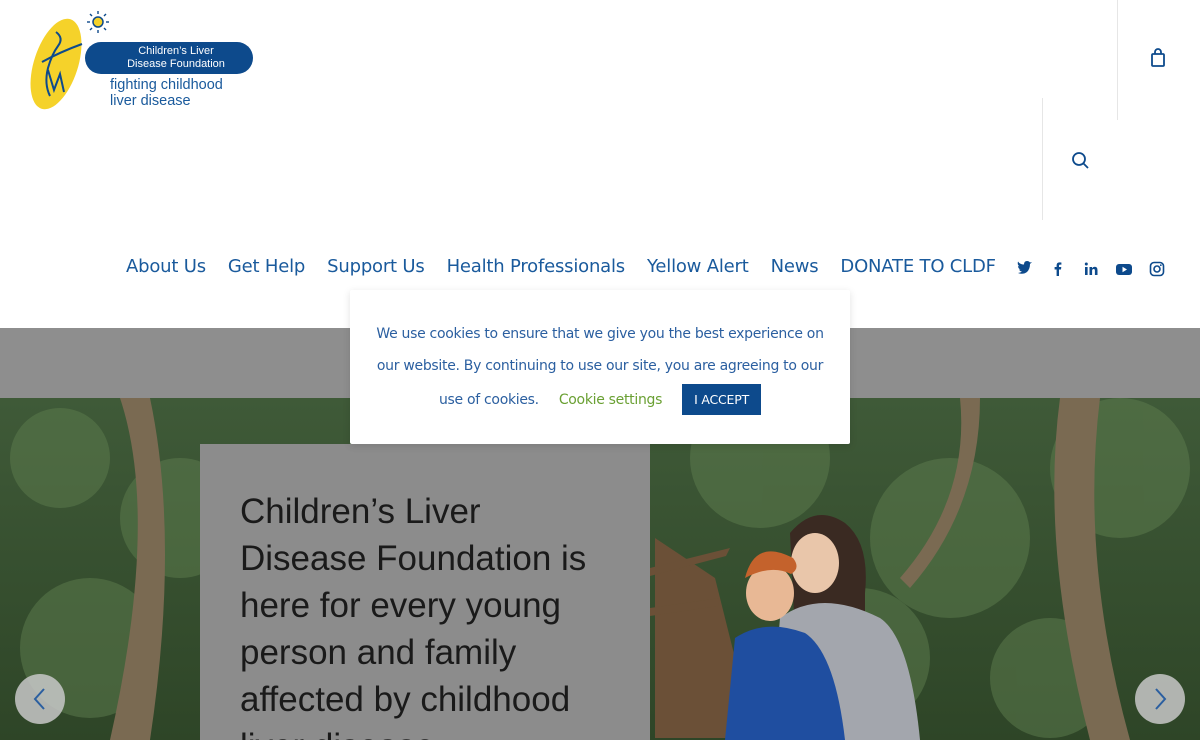 The height and width of the screenshot is (740, 1200). I want to click on instagram-icon, so click(1157, 269).